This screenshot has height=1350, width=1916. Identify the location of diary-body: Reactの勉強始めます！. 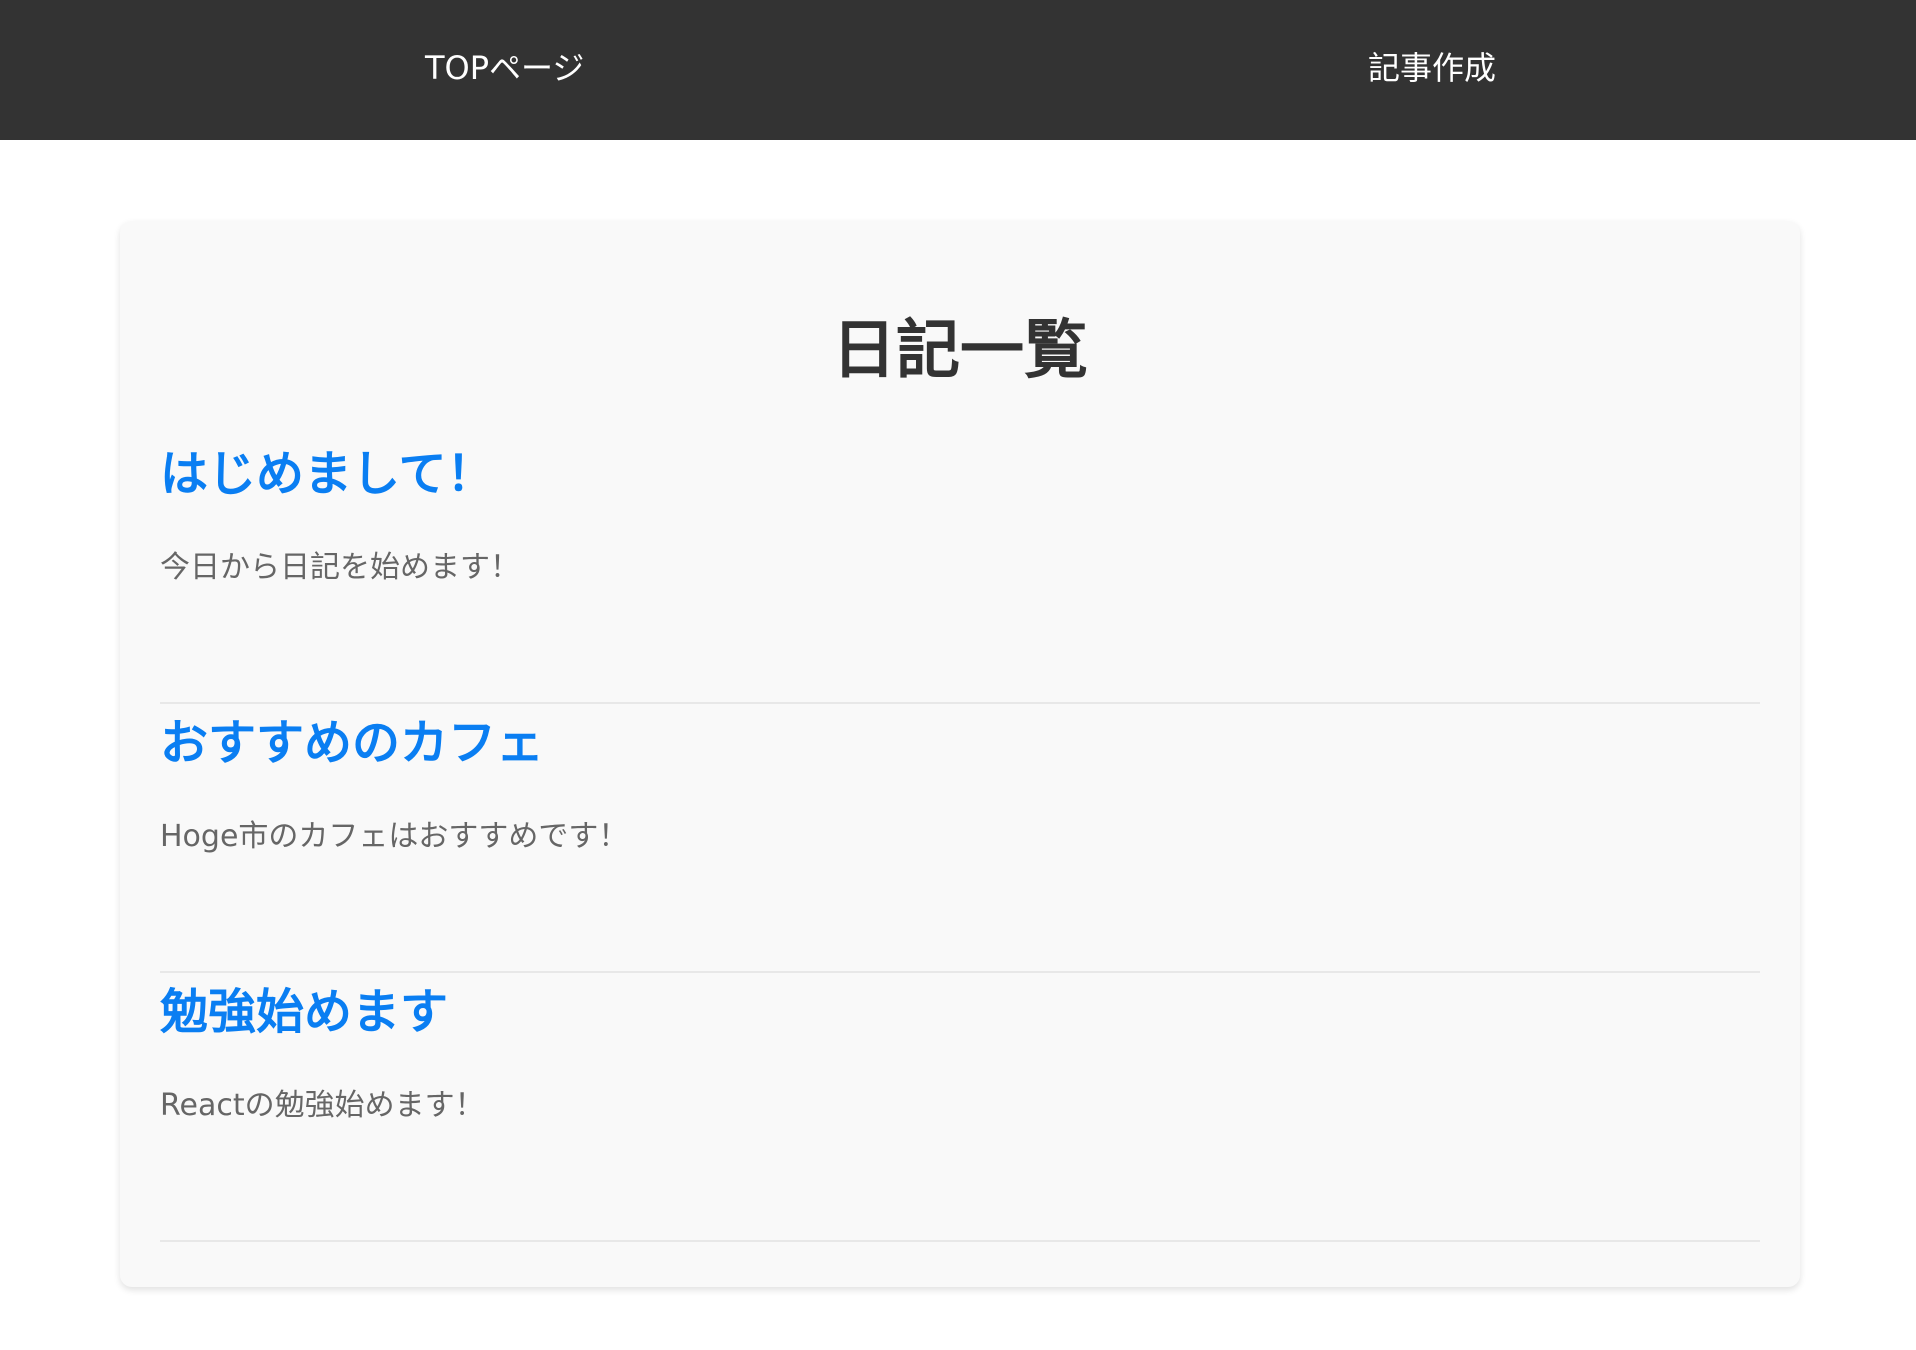
(322, 1105).